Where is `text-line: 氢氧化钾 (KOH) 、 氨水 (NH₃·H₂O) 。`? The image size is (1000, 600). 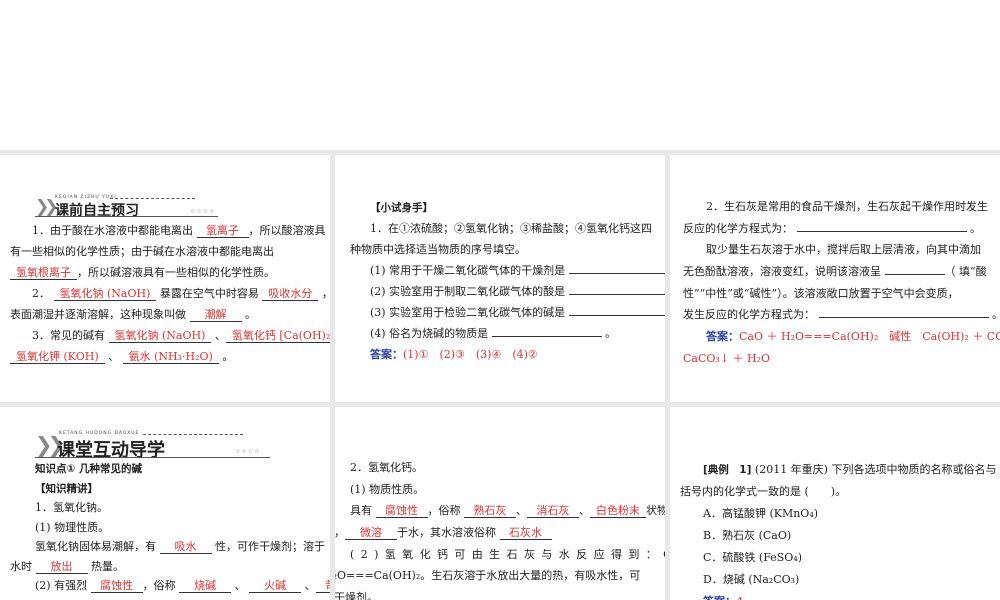 text-line: 氢氧化钾 (KOH) 、 氨水 (NH₃·H₂O) 。 is located at coordinates (170, 356).